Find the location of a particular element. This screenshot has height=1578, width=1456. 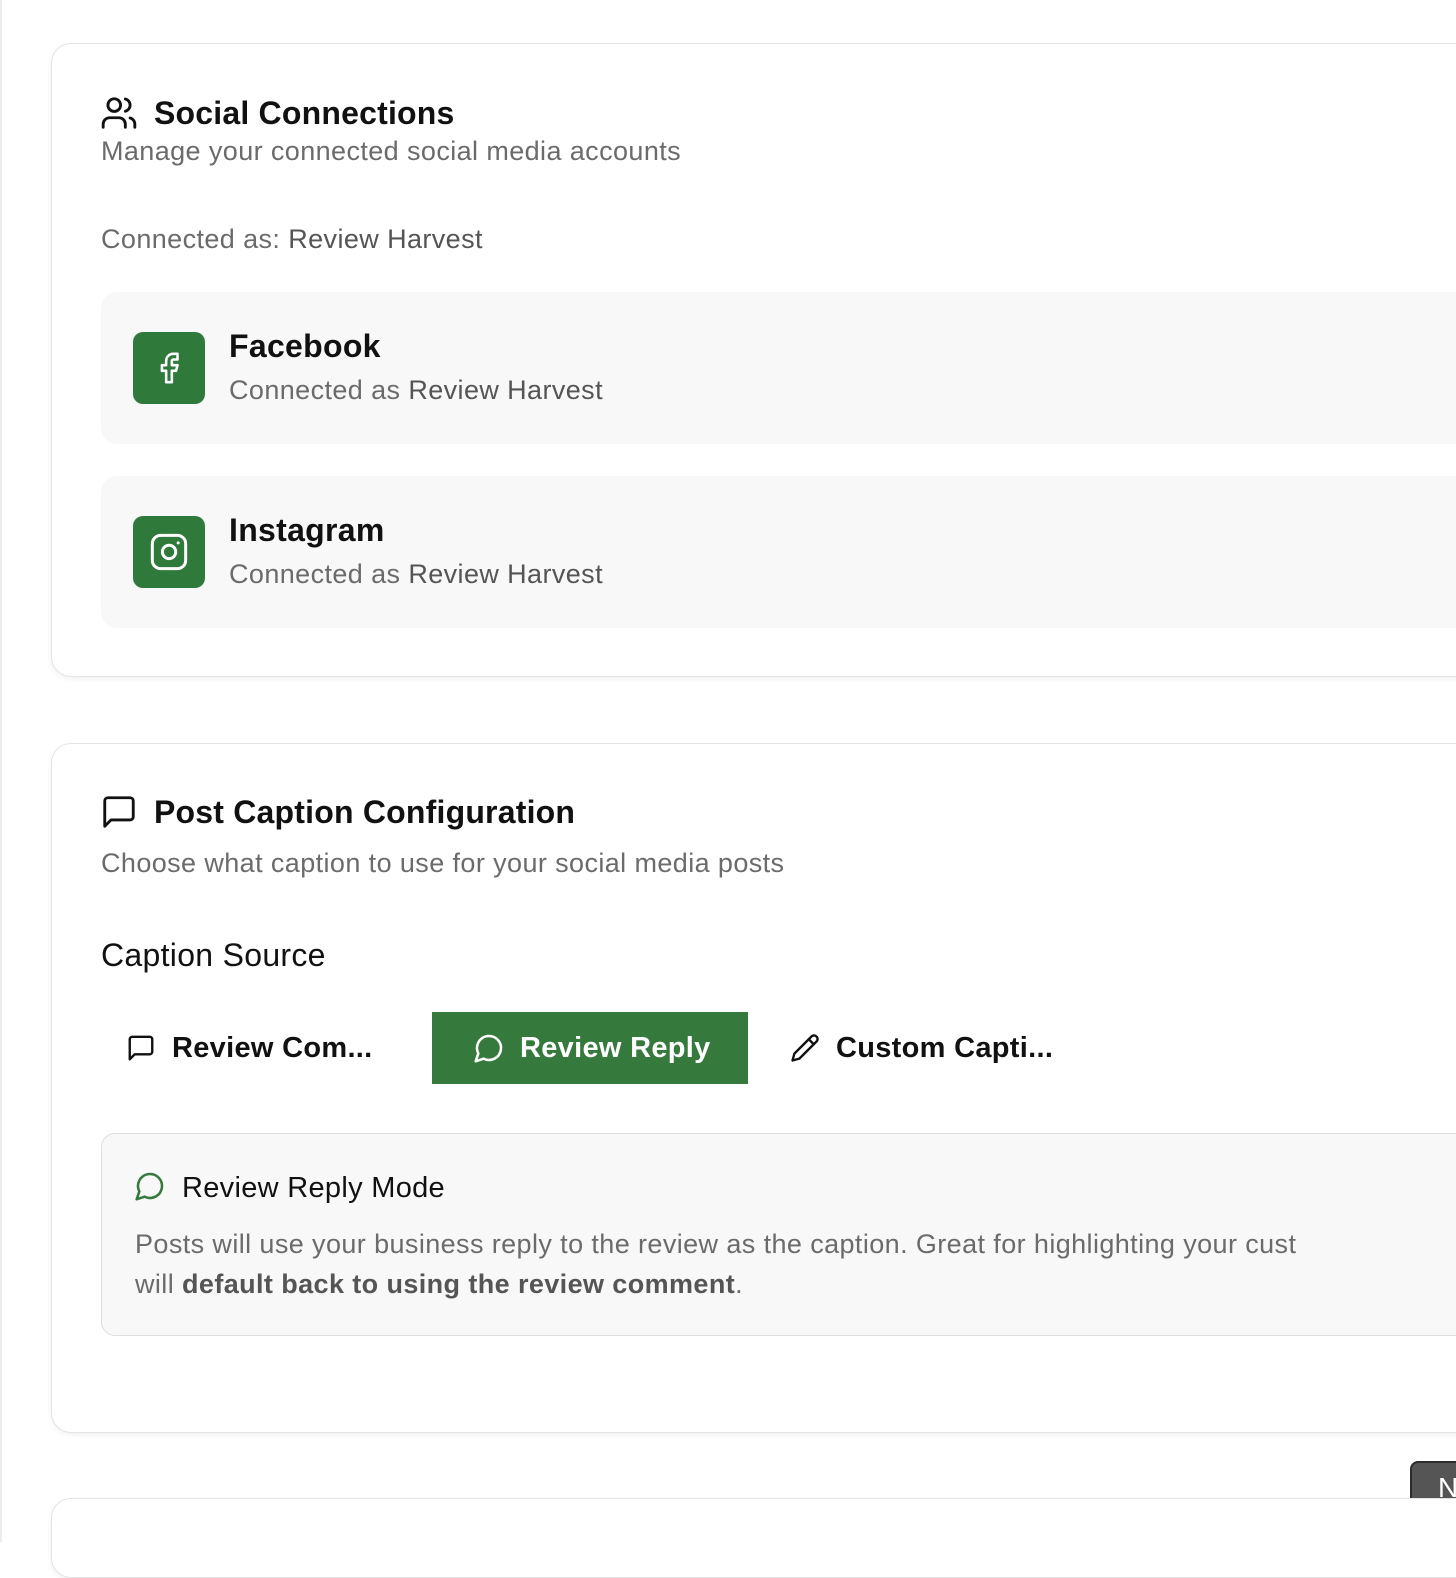

social-connections-header: Social Connections is located at coordinates (278, 113).